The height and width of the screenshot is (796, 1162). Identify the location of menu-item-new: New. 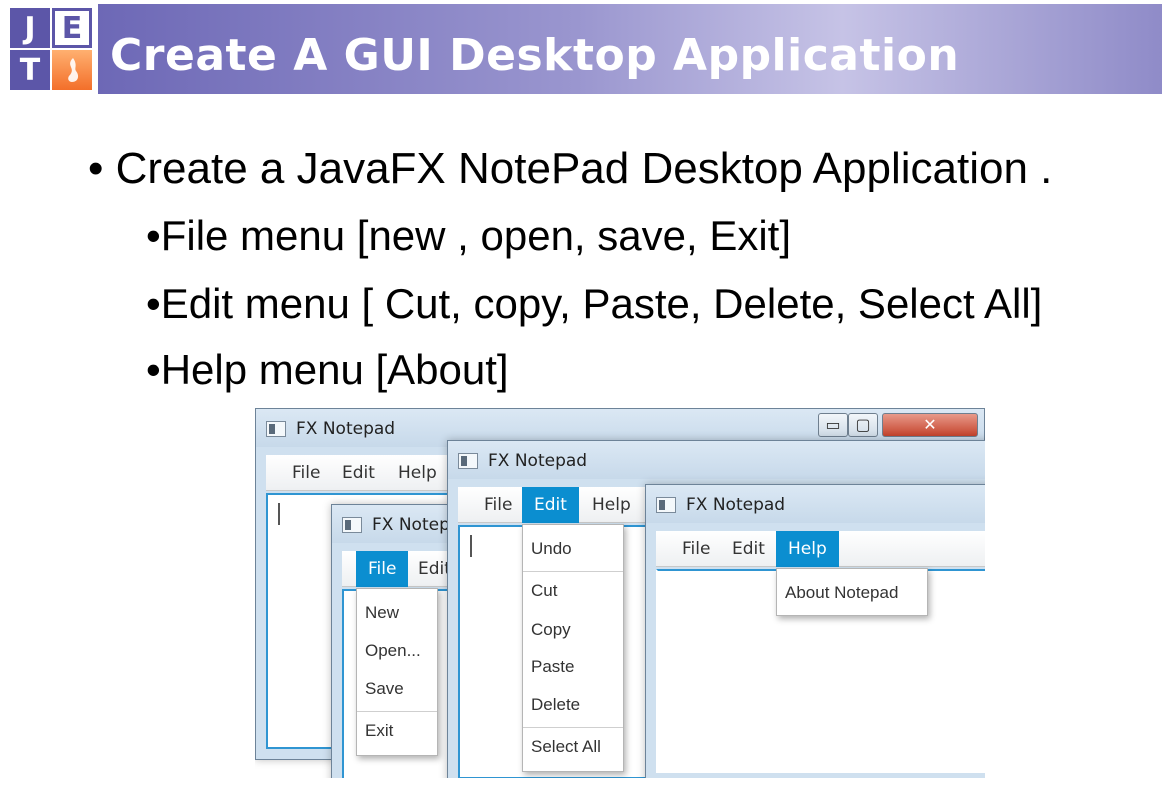
(382, 613).